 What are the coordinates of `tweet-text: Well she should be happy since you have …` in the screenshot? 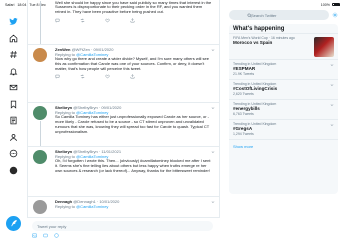 It's located at (133, 7).